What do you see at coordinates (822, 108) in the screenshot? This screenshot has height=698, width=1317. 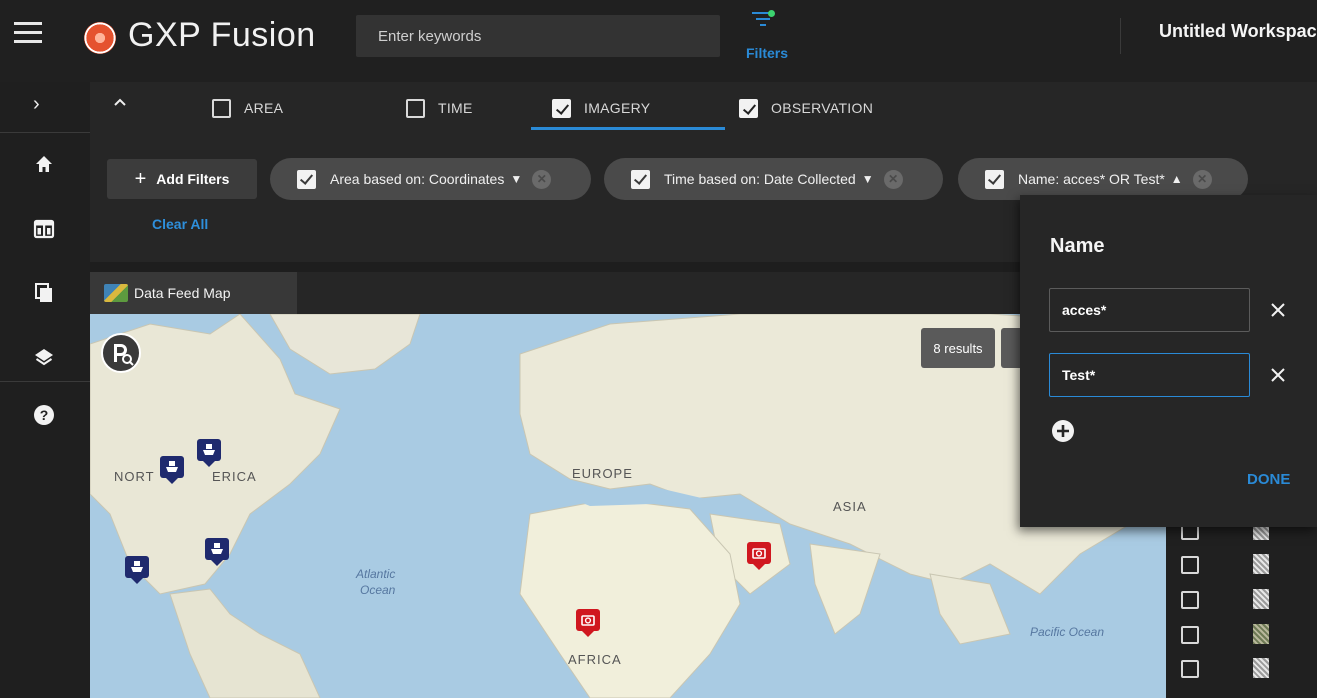 I see `tab-observation-label: OBSERVATION` at bounding box center [822, 108].